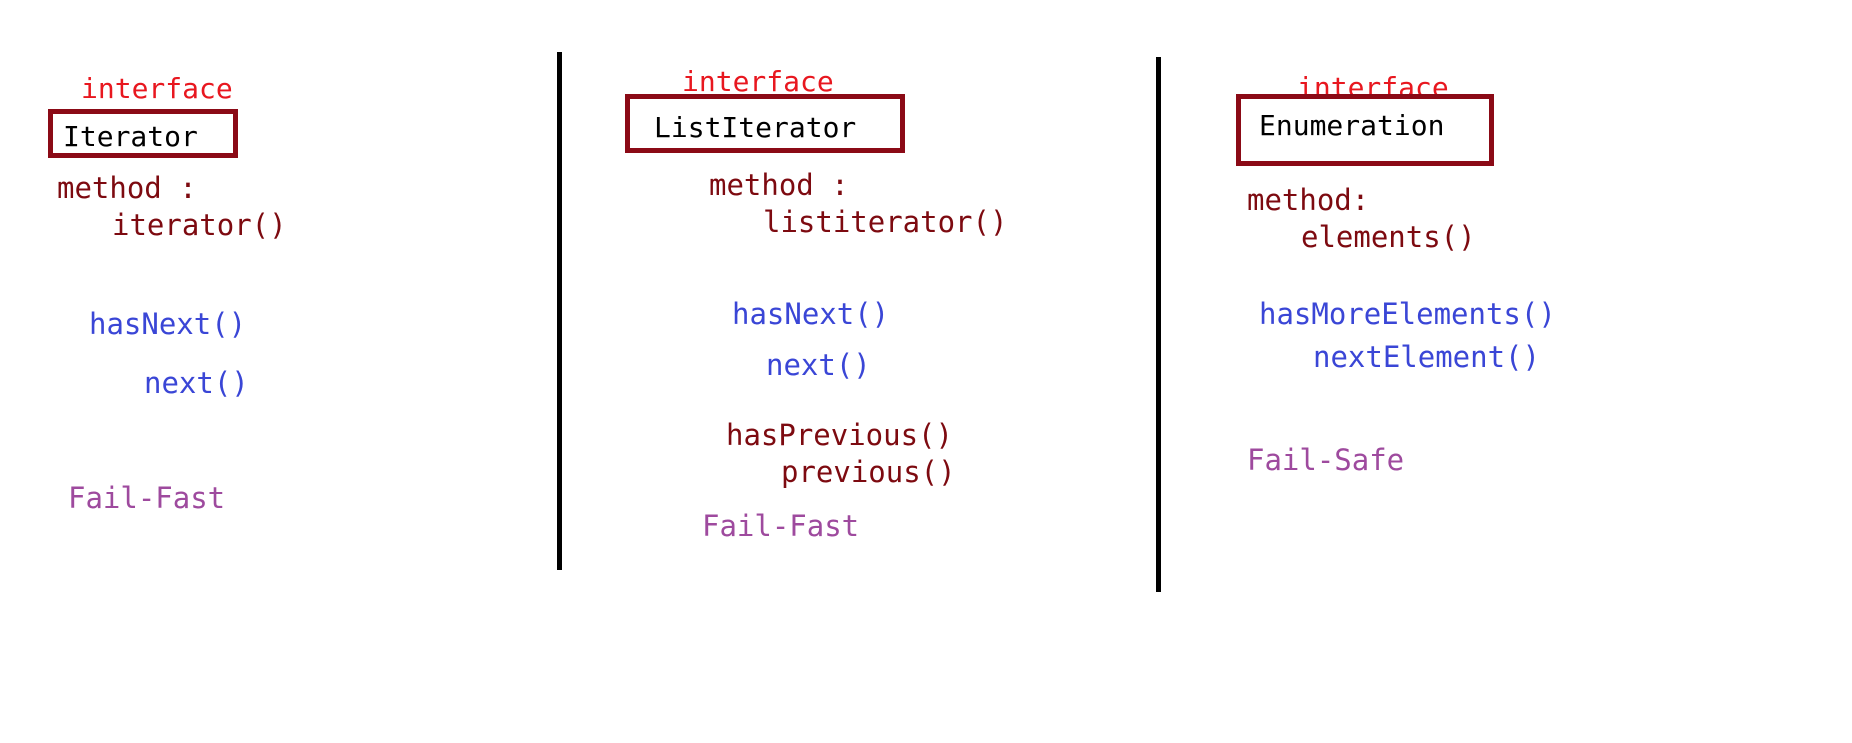 The height and width of the screenshot is (743, 1852). I want to click on interface-name: ListIterator, so click(755, 127).